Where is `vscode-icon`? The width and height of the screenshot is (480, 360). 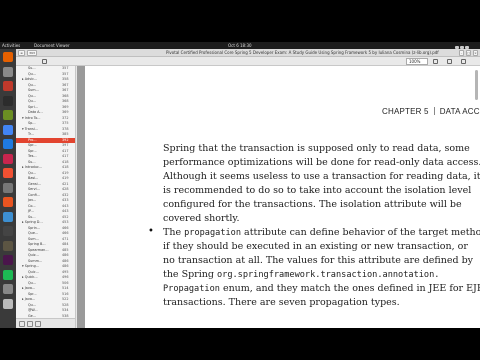 vscode-icon is located at coordinates (8, 144).